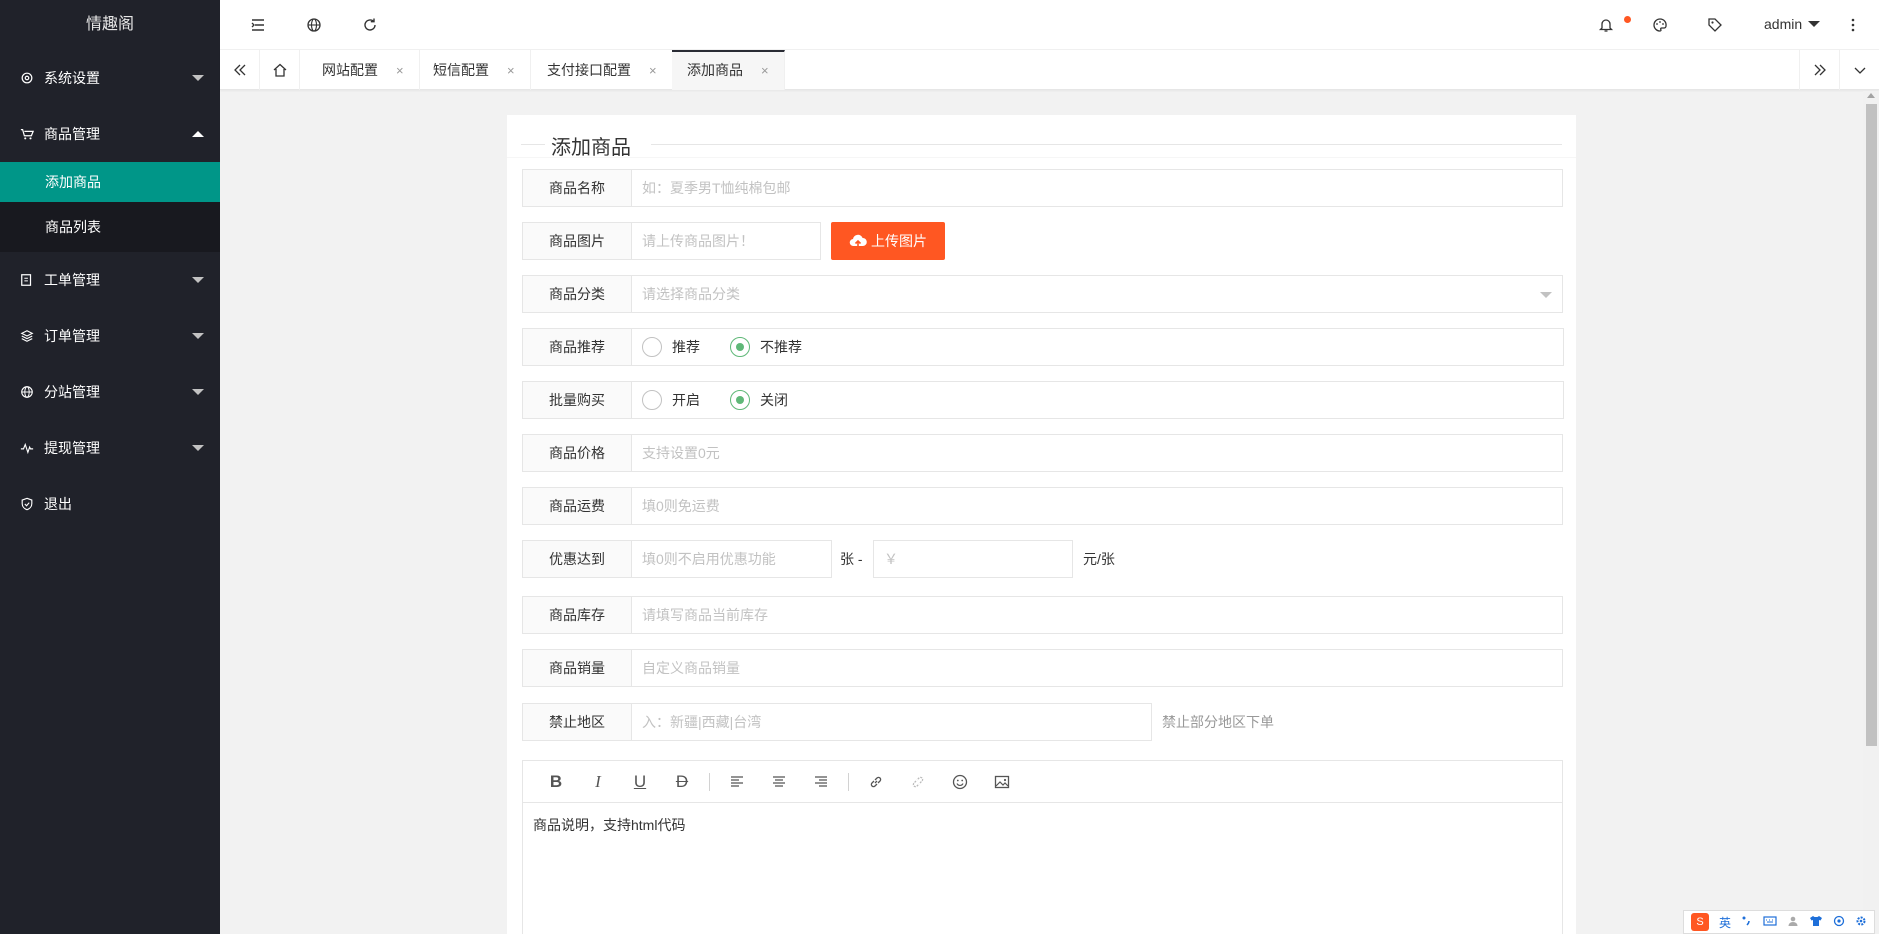 This screenshot has height=934, width=1879. Describe the element at coordinates (1097, 615) in the screenshot. I see `stock-input: 请填写商品当前库存` at that location.